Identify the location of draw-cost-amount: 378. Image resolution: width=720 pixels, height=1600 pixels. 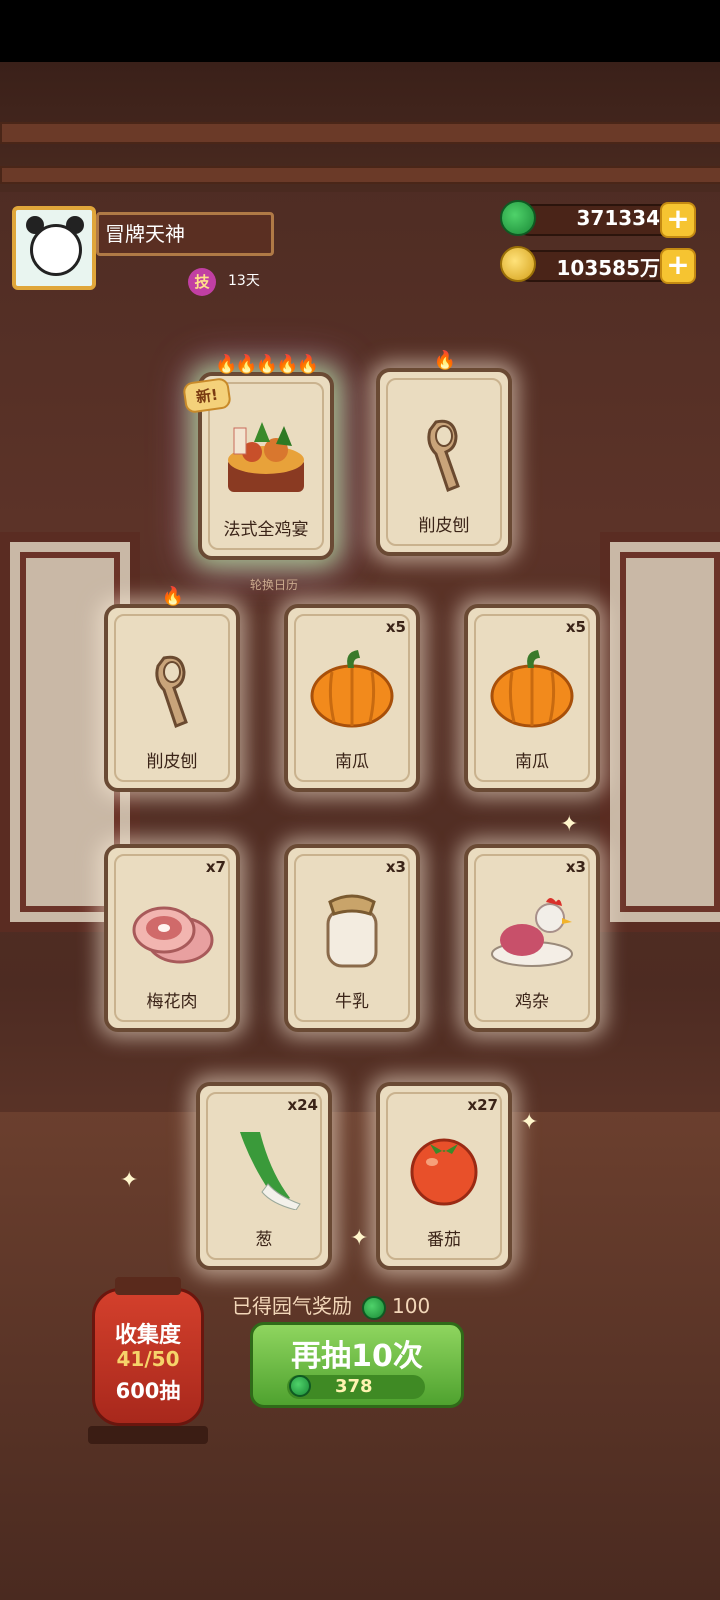
(354, 1386).